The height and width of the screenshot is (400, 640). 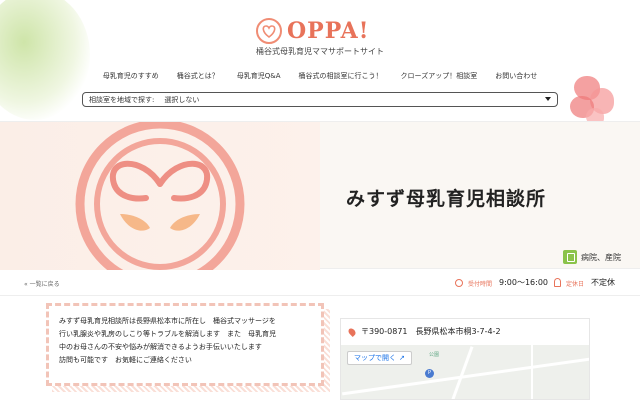 What do you see at coordinates (601, 257) in the screenshot?
I see `category-label: 病院、産院` at bounding box center [601, 257].